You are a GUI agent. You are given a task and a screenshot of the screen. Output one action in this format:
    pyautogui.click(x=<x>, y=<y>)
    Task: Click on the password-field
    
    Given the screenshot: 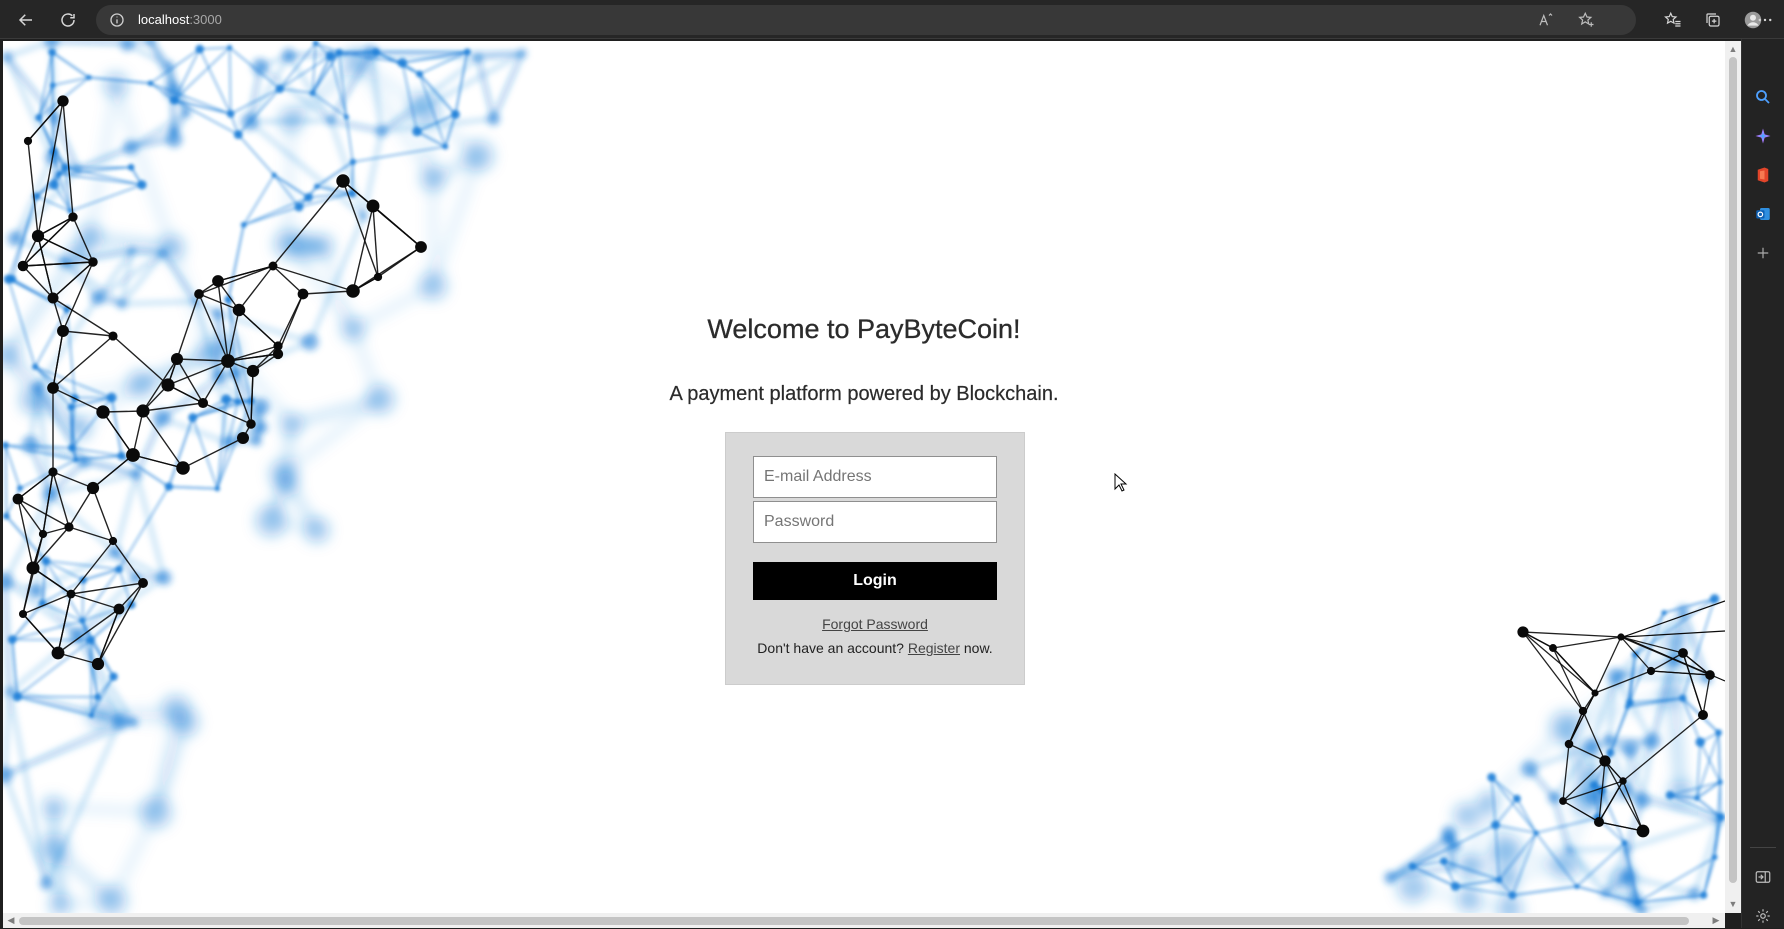 What is the action you would take?
    pyautogui.click(x=875, y=522)
    